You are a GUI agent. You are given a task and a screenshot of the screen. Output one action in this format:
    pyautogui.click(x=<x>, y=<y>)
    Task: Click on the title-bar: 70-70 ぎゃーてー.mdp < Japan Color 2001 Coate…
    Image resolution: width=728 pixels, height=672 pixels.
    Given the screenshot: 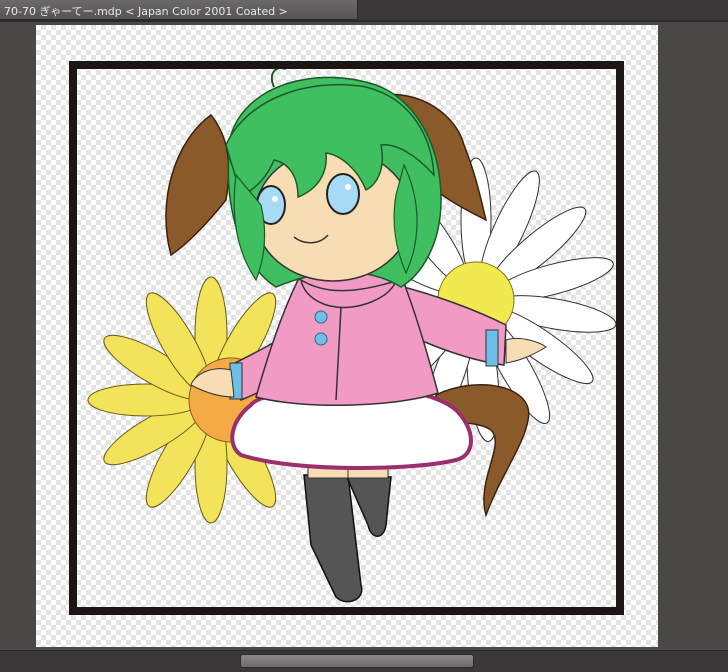 What is the action you would take?
    pyautogui.click(x=364, y=11)
    